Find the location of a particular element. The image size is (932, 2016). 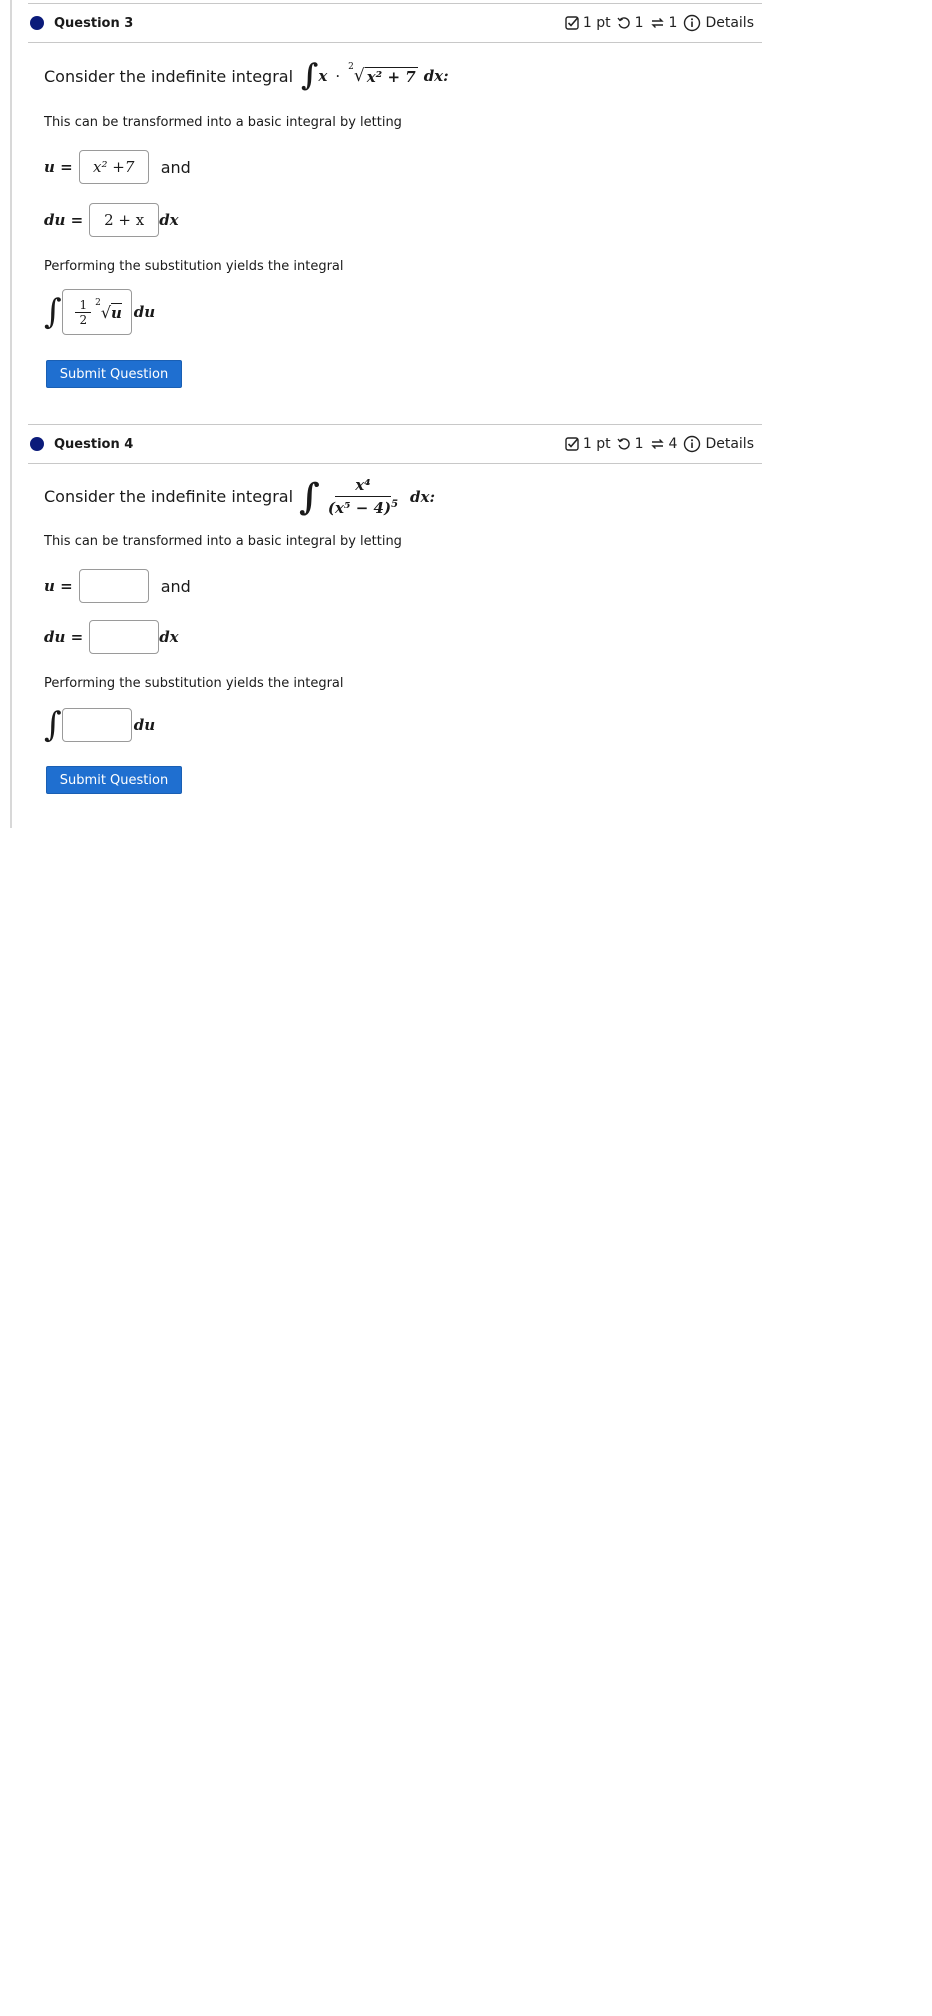

result-row: ∫ 1 2 2 √ u du is located at coordinates (99, 312).